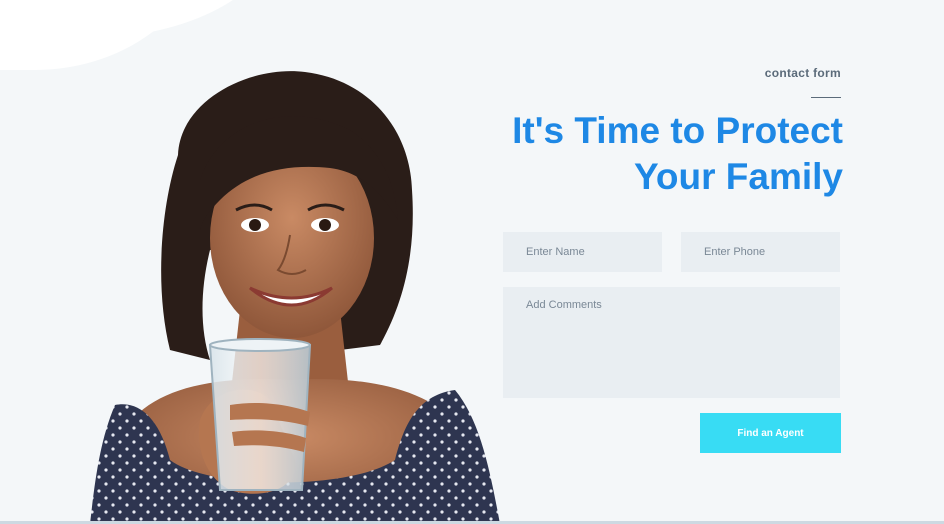  Describe the element at coordinates (582, 252) in the screenshot. I see `name-input` at that location.